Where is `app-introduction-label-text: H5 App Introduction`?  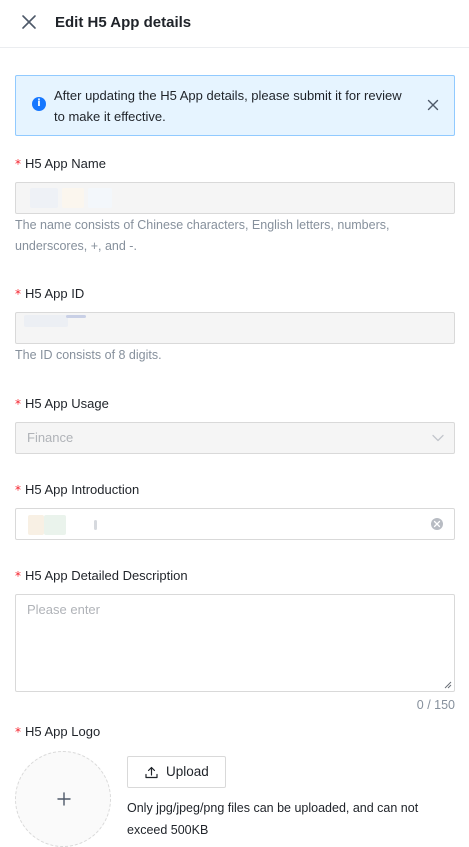
app-introduction-label-text: H5 App Introduction is located at coordinates (82, 489).